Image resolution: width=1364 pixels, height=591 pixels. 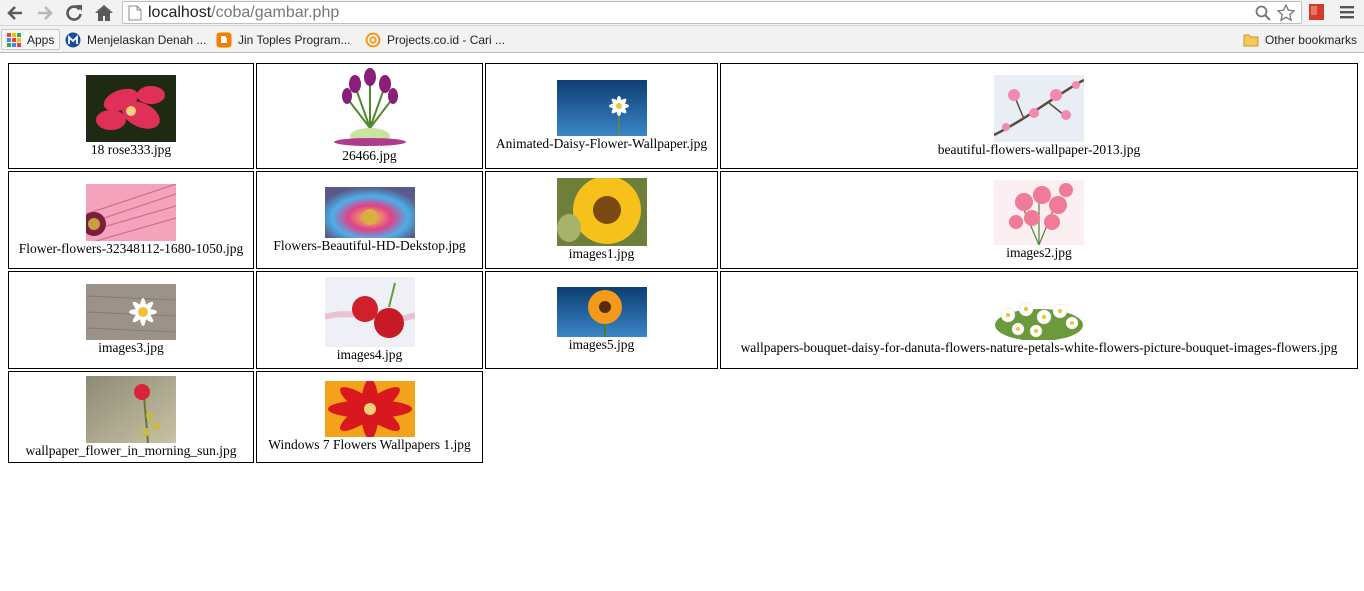 I want to click on gallery-cell: images4.jpg, so click(x=369, y=320).